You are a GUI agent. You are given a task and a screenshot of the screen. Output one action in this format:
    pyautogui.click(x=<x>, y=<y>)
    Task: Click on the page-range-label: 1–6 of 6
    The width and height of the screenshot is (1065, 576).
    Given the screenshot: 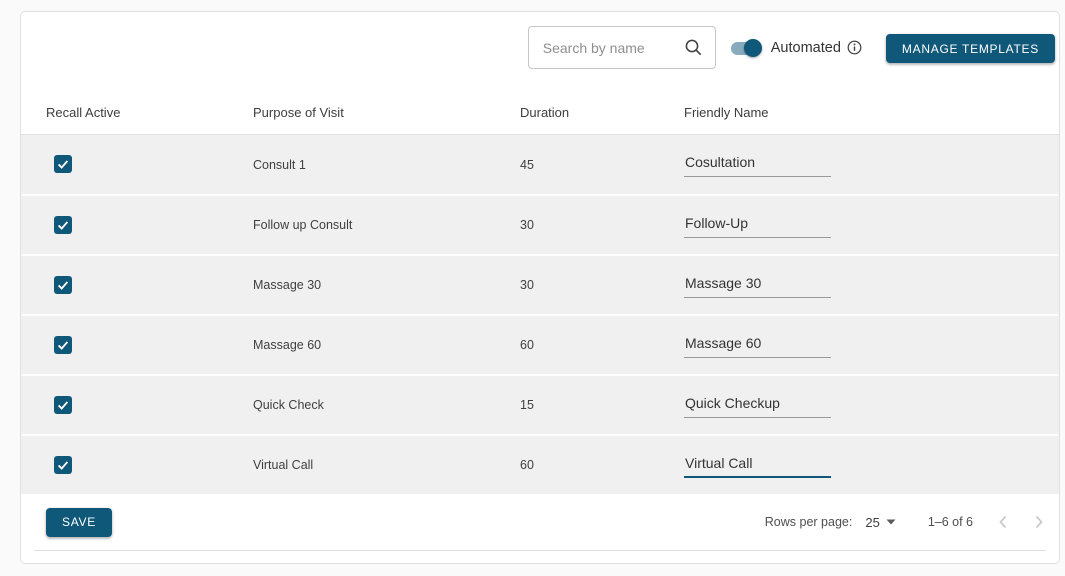 What is the action you would take?
    pyautogui.click(x=950, y=522)
    